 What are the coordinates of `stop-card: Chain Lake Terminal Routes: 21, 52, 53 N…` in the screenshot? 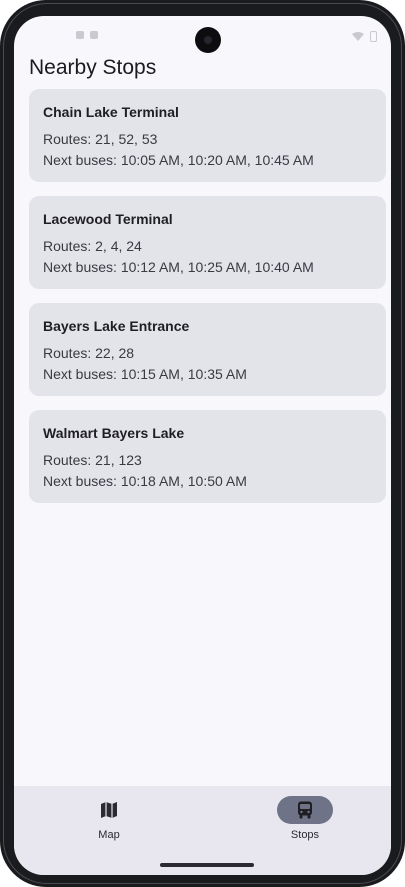 It's located at (207, 135).